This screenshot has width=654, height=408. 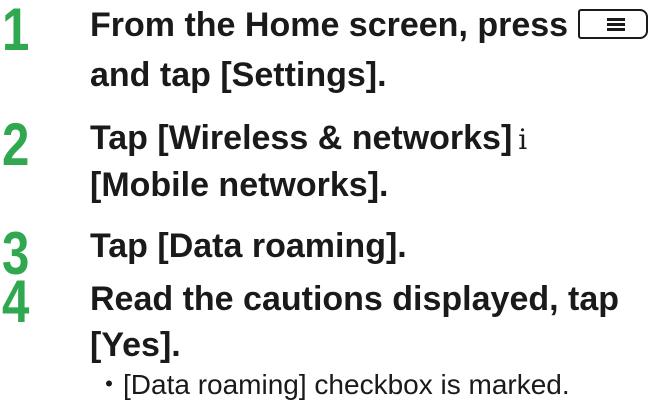 I want to click on step-2-text: Tap [Wireless & networks], so click(x=301, y=138).